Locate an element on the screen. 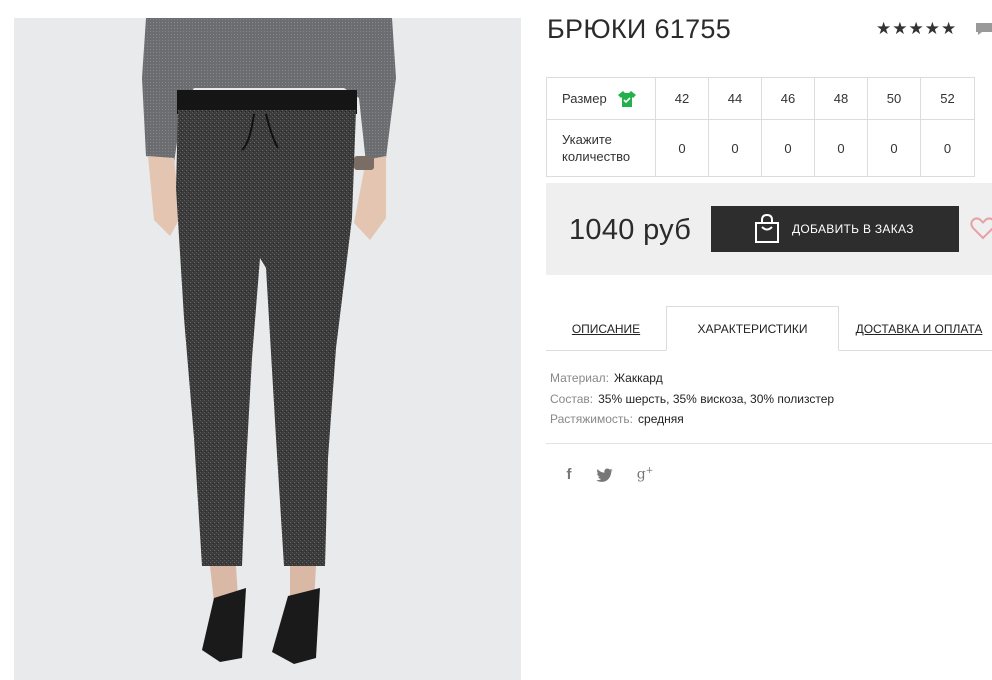 This screenshot has width=992, height=680. spec-value: Жаккард is located at coordinates (638, 378).